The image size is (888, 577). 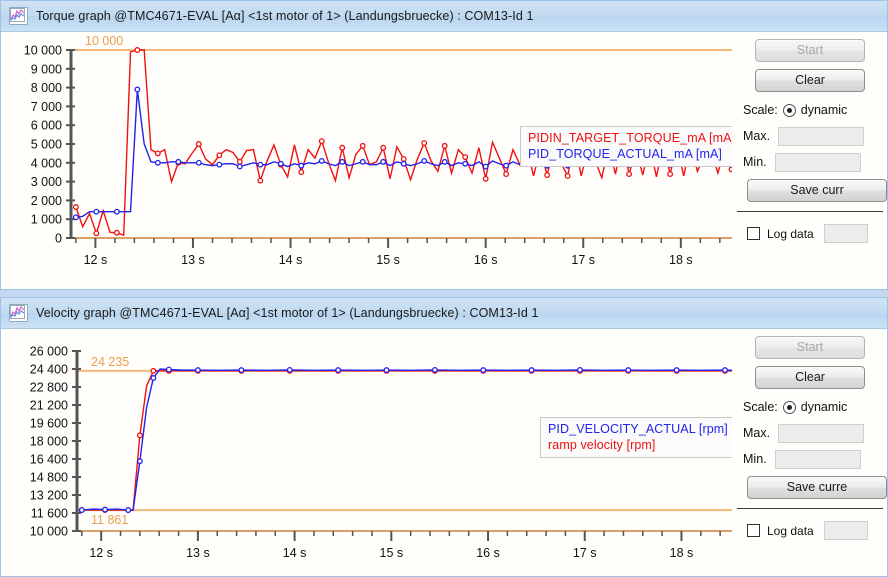 I want to click on legend-item-actual-velocity: PID_VELOCITY_ACTUAL [rpm], so click(x=638, y=429).